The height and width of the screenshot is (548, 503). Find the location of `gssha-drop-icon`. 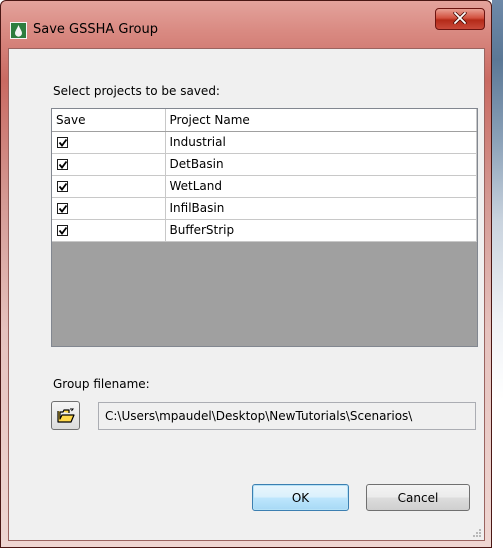

gssha-drop-icon is located at coordinates (18, 30).